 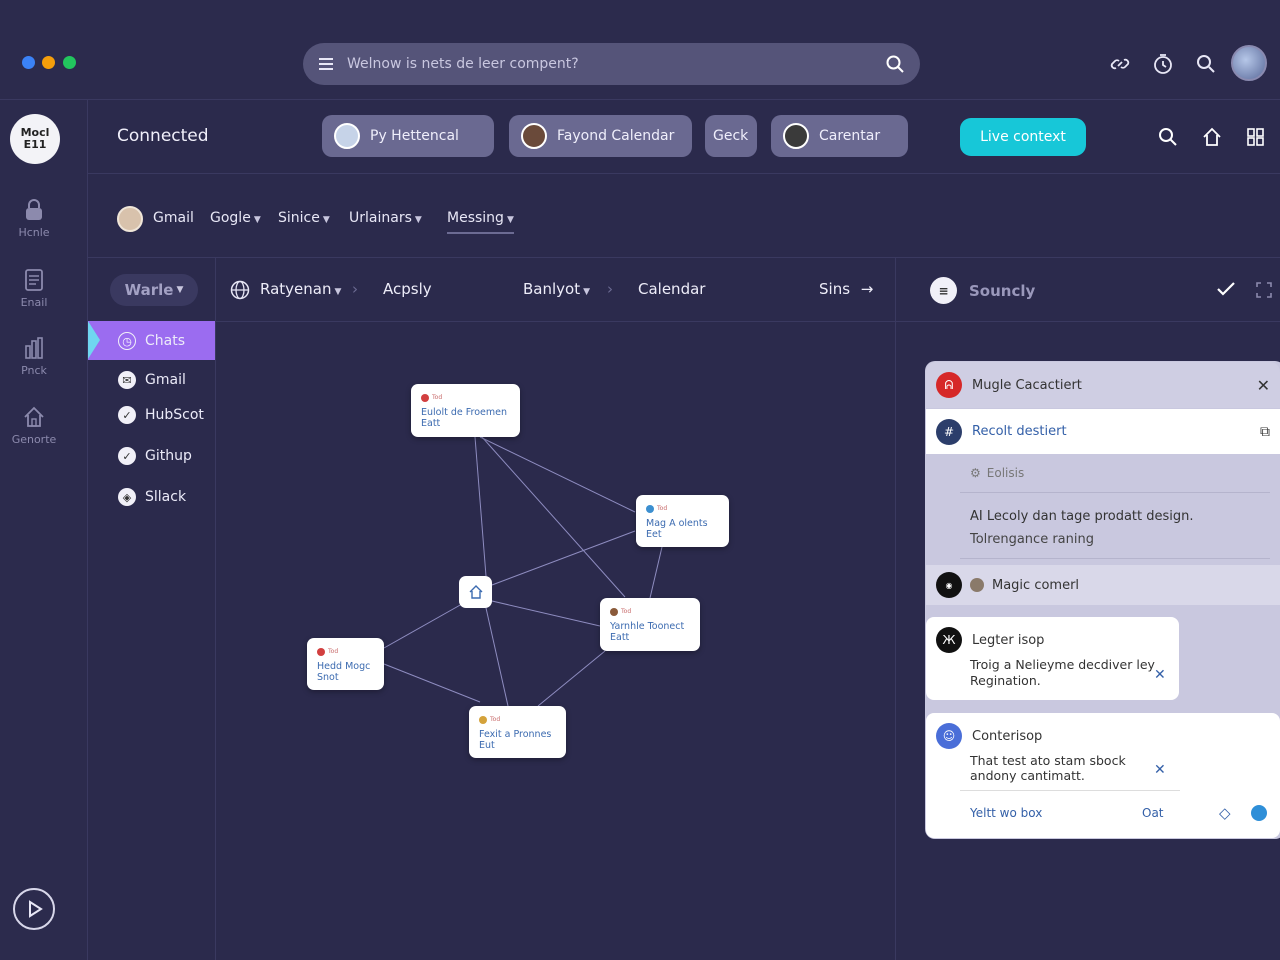 What do you see at coordinates (1263, 385) in the screenshot?
I see `close-icon: ✕` at bounding box center [1263, 385].